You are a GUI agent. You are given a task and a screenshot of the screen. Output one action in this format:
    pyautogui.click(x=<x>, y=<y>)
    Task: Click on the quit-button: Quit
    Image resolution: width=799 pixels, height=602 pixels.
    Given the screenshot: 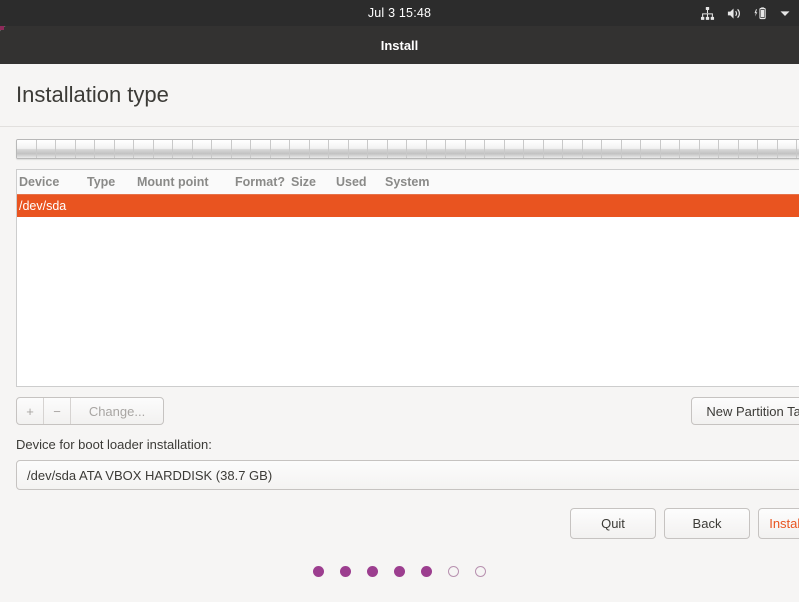 What is the action you would take?
    pyautogui.click(x=613, y=523)
    